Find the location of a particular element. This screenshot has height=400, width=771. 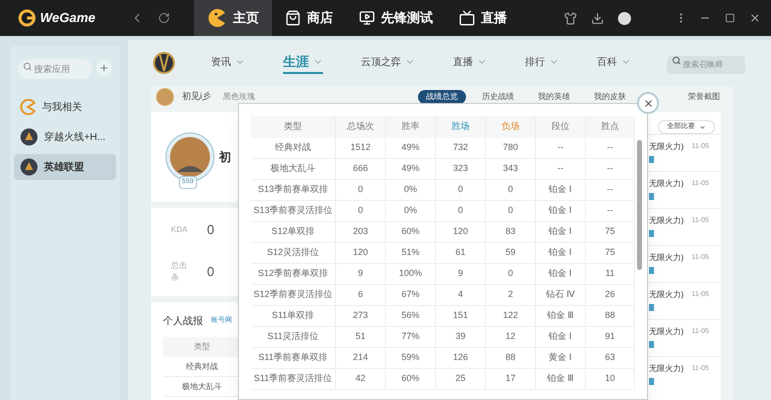

table-cell: 203 is located at coordinates (361, 232).